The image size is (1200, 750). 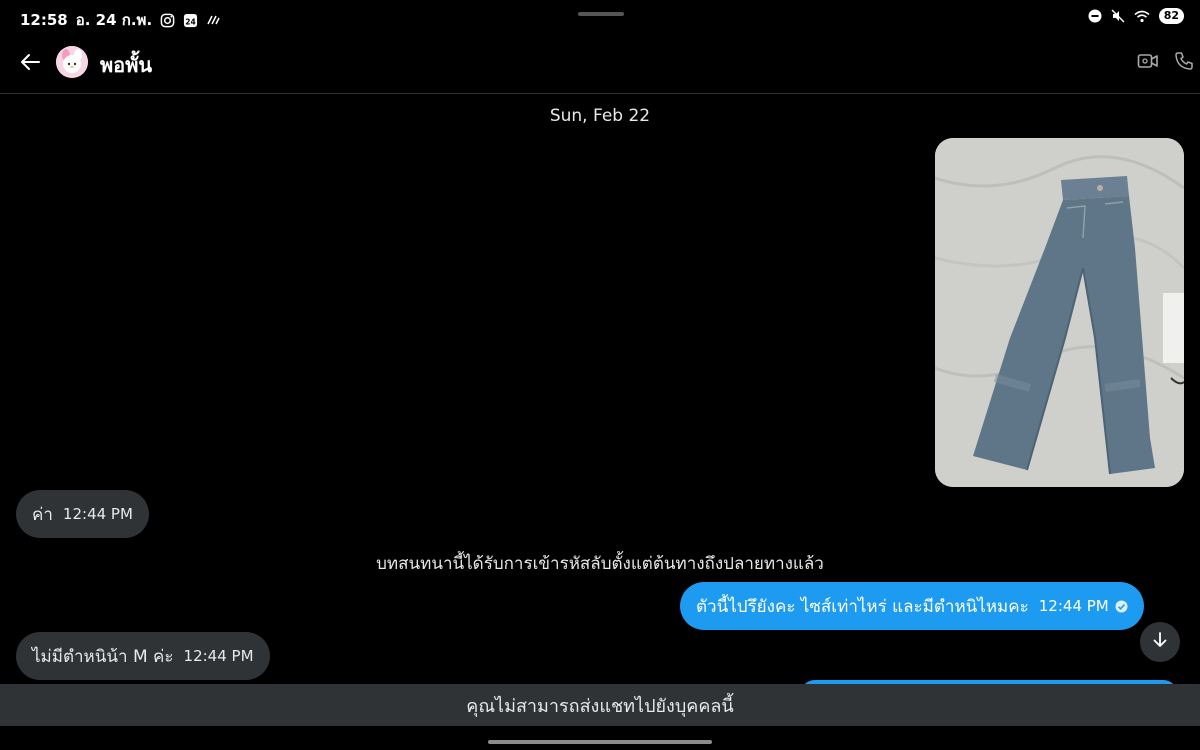 What do you see at coordinates (213, 20) in the screenshot?
I see `signal-lines-icon` at bounding box center [213, 20].